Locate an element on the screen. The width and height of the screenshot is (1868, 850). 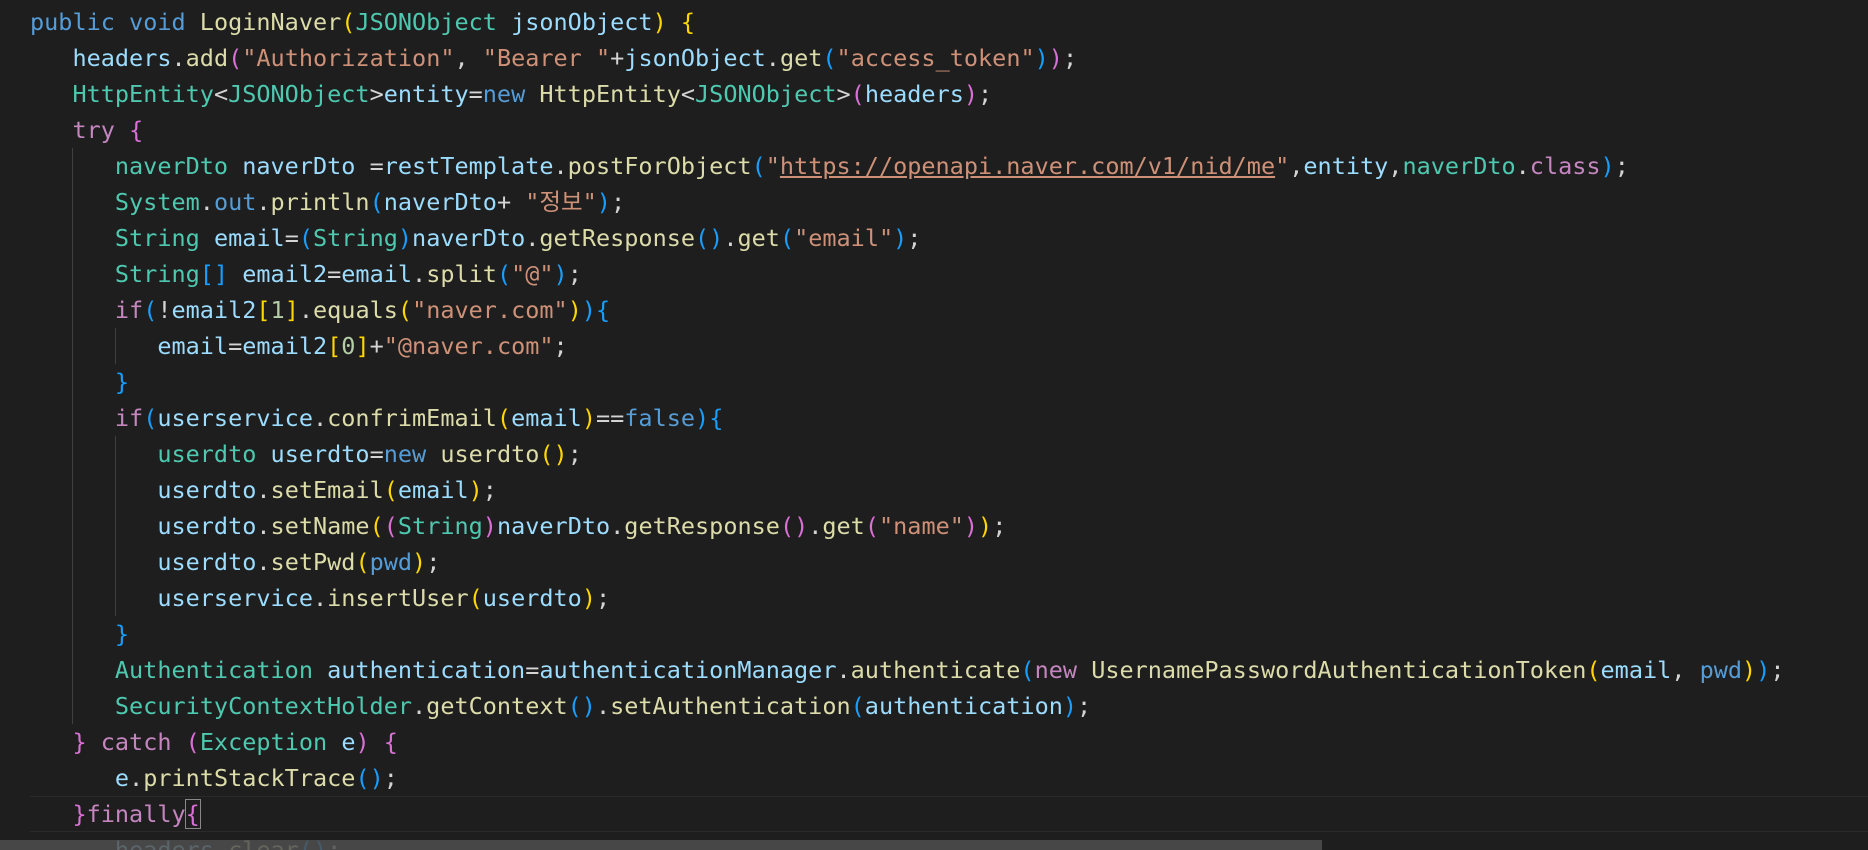
code-line: userdto.setPwd(pwd); is located at coordinates (949, 562).